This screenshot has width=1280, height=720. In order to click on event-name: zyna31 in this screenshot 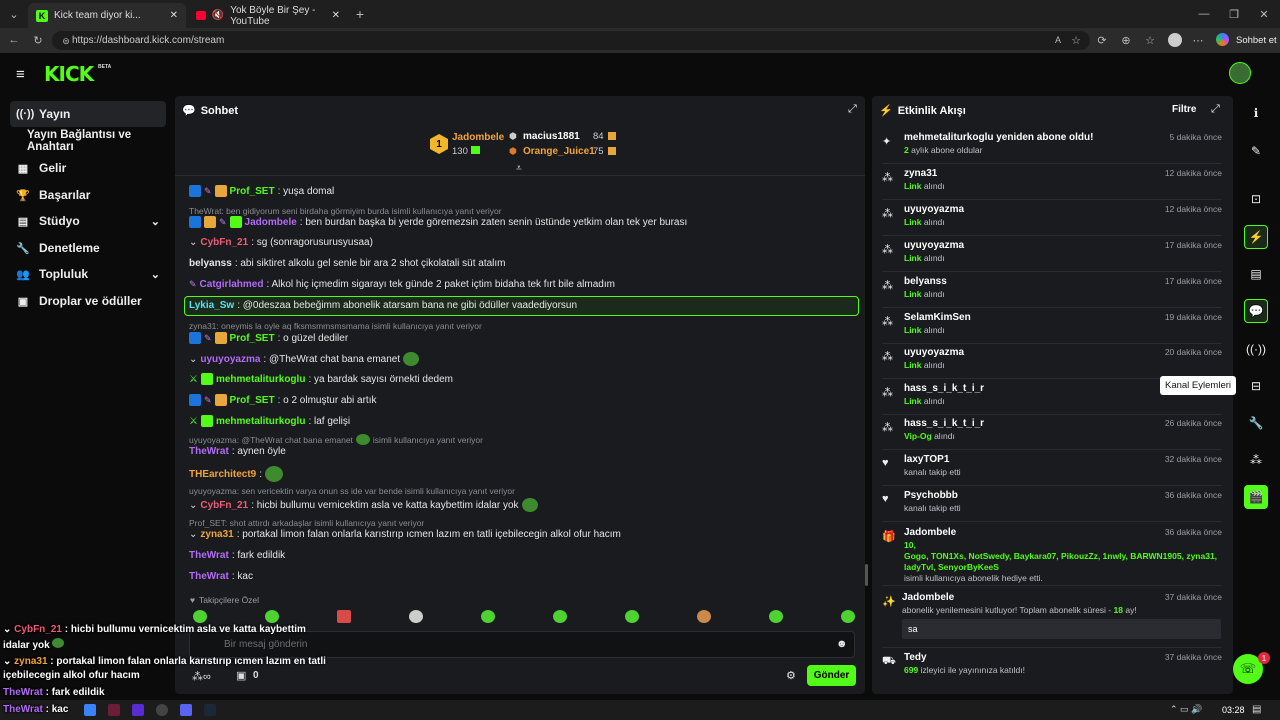, I will do `click(920, 173)`.